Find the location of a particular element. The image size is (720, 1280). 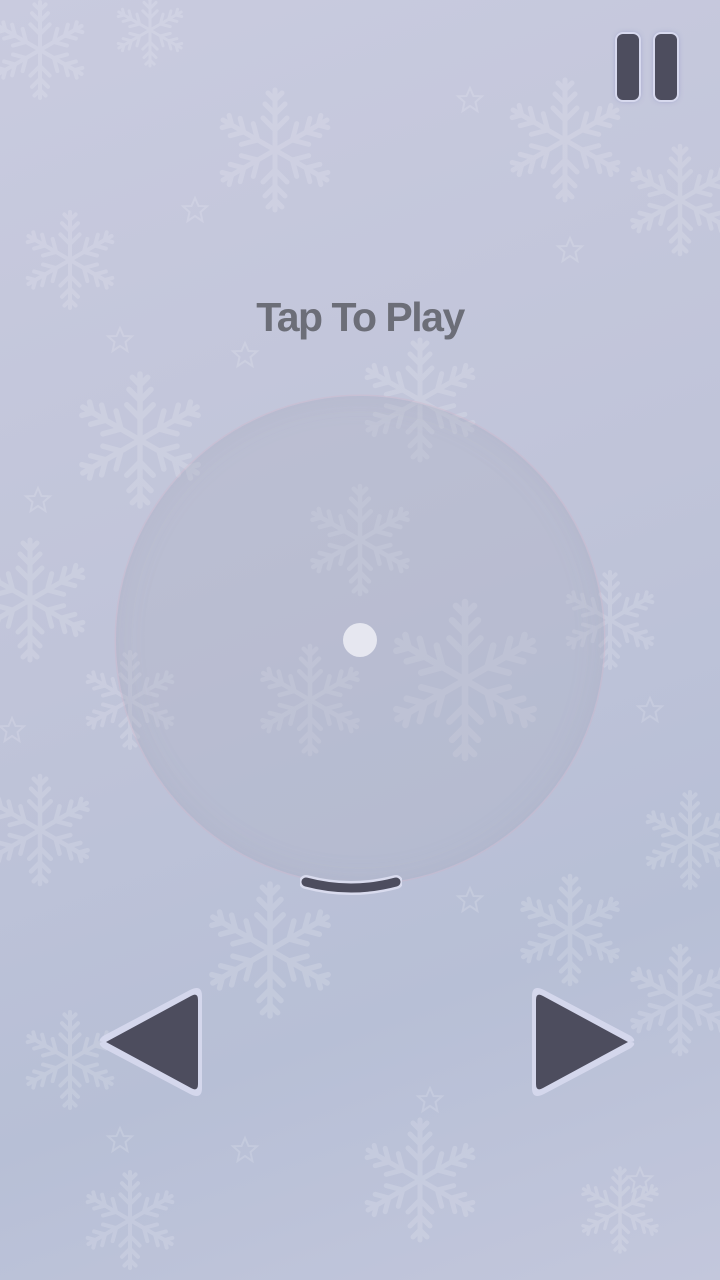

pause-bar-right is located at coordinates (666, 67).